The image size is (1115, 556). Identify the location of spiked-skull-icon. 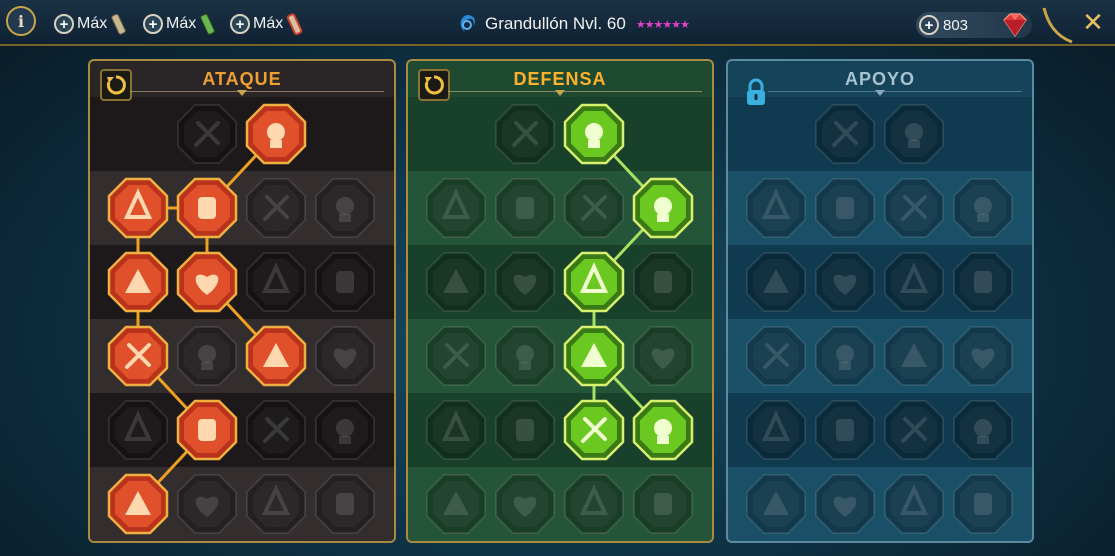
(594, 430).